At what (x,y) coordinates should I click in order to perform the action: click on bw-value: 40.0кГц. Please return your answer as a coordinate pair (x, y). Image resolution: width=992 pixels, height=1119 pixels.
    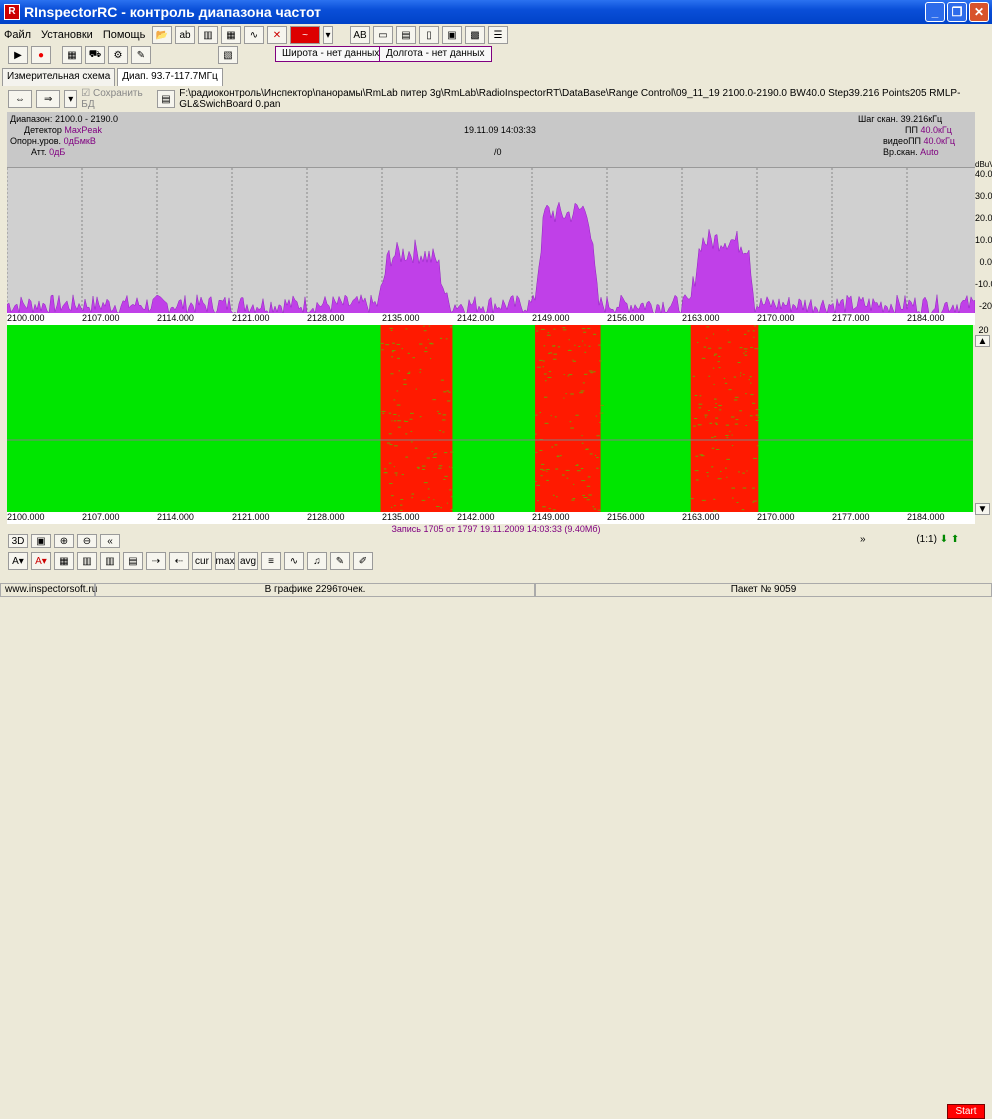
    Looking at the image, I should click on (935, 130).